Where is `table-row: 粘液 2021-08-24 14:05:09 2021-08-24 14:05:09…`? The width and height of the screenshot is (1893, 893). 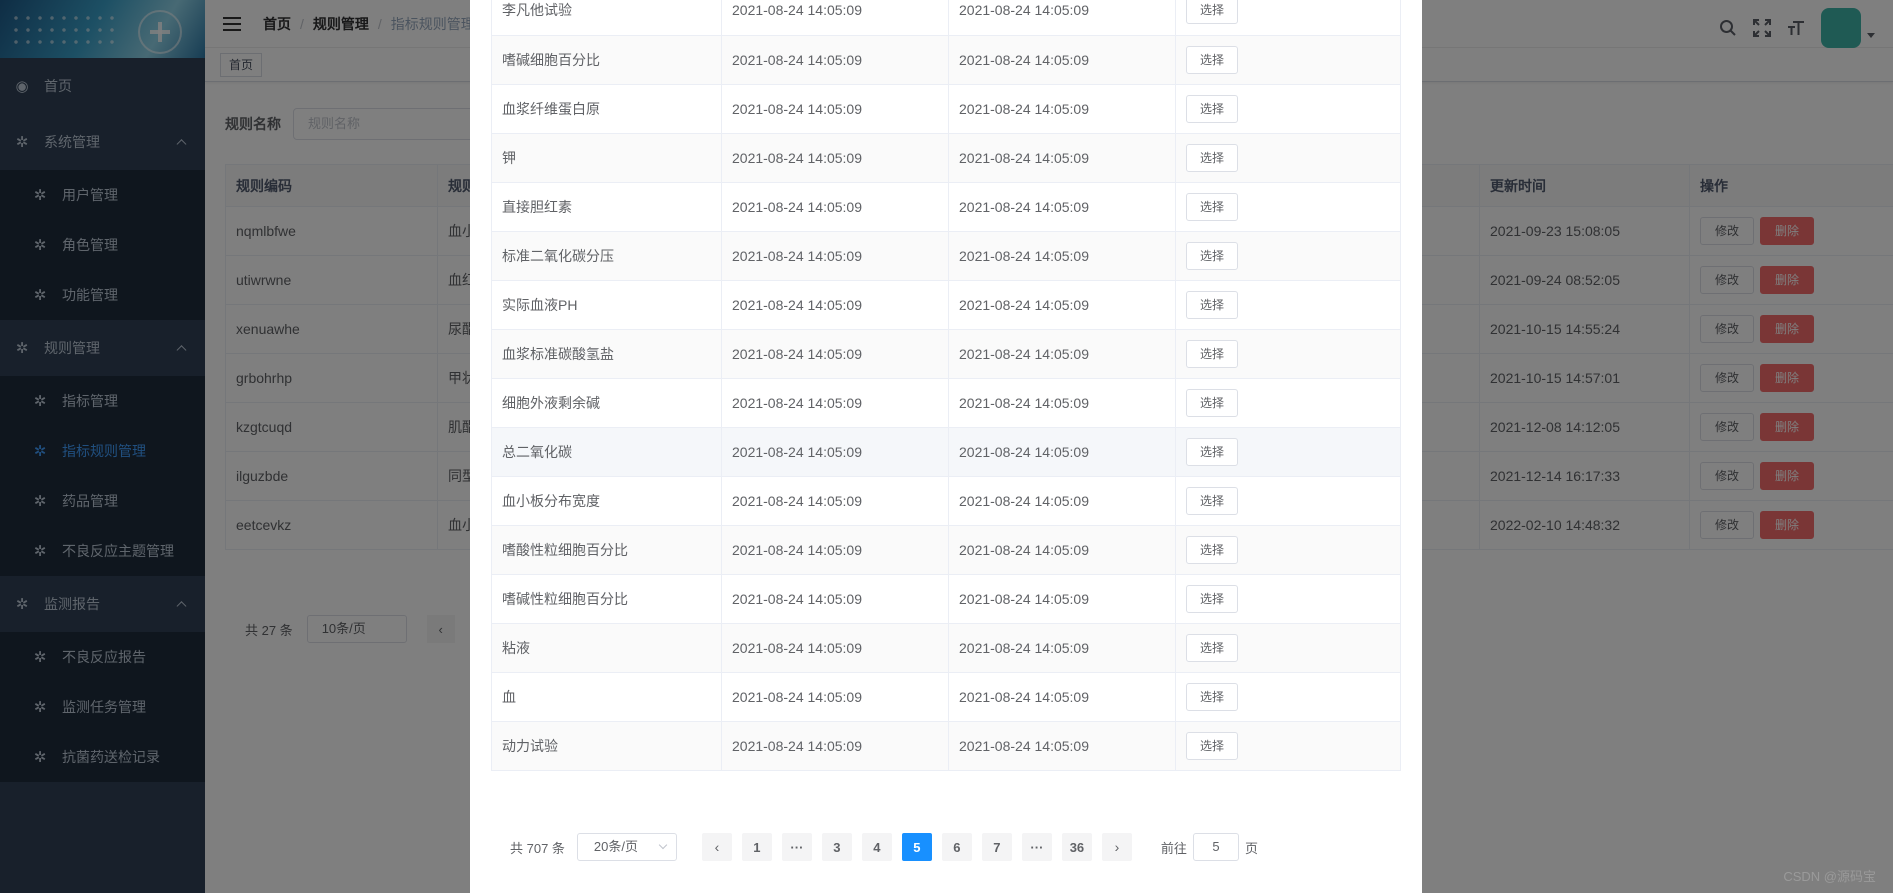 table-row: 粘液 2021-08-24 14:05:09 2021-08-24 14:05:09… is located at coordinates (946, 648).